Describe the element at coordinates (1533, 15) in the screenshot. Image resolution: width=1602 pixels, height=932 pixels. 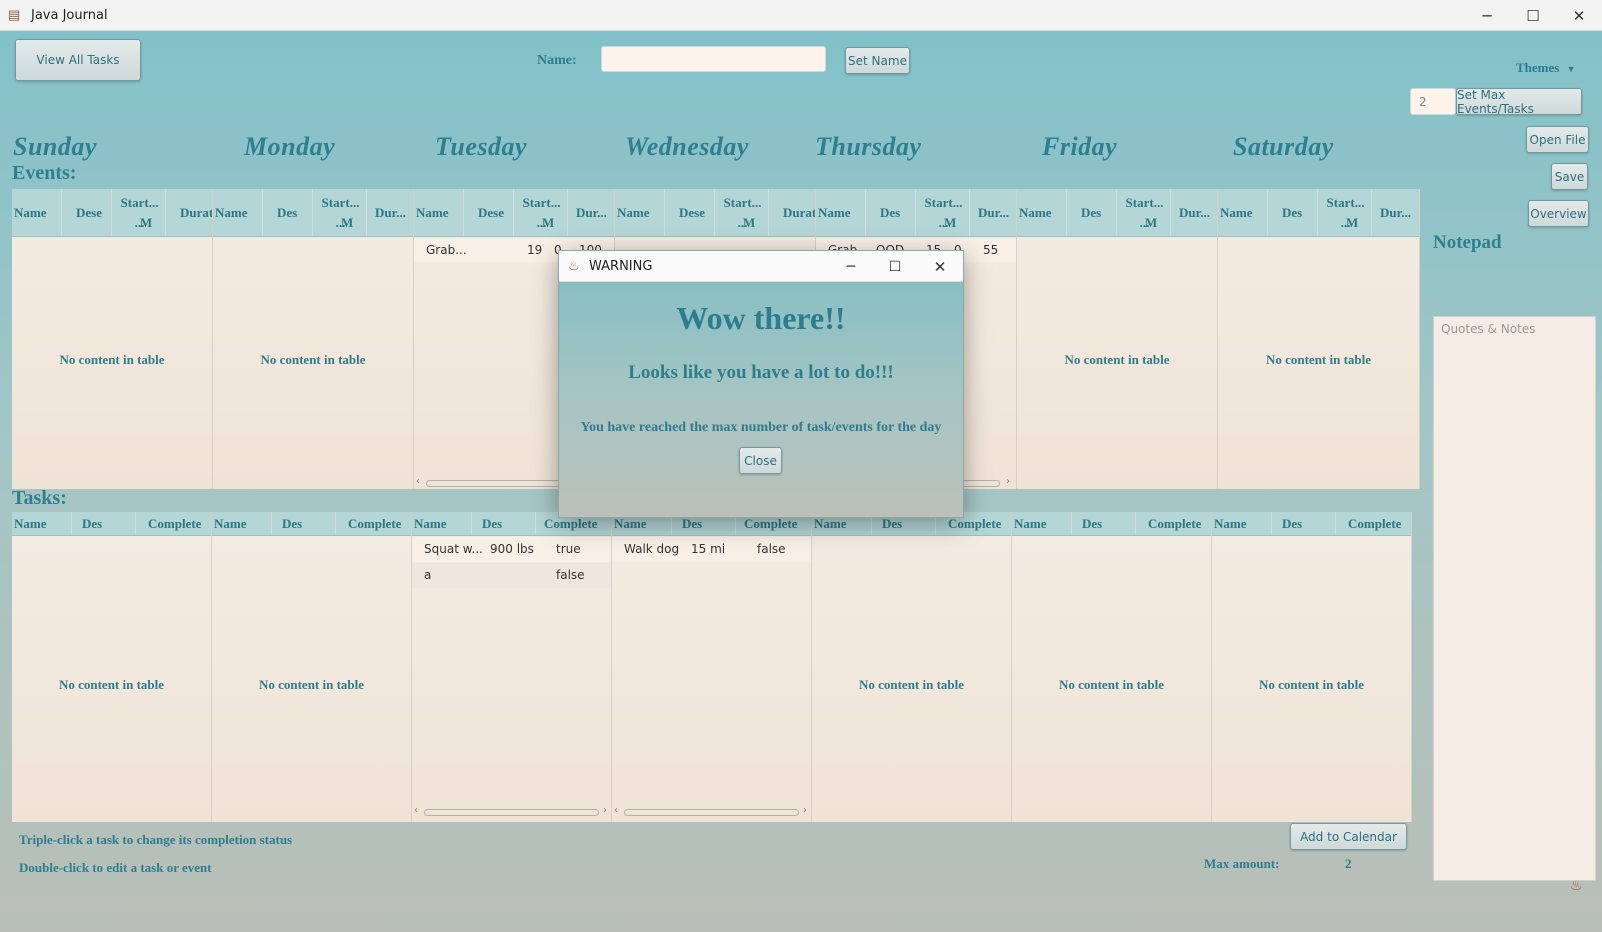
I see `maximize-button: ☐` at that location.